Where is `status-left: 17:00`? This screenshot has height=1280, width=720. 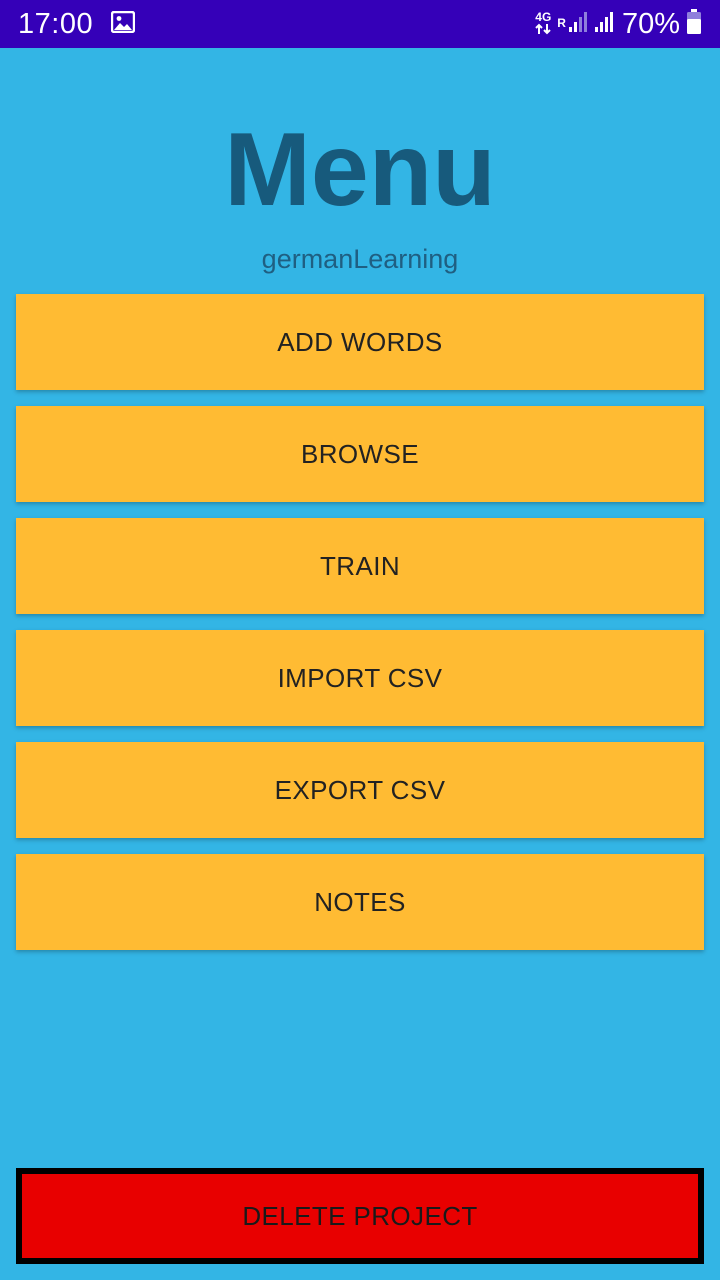
status-left: 17:00 is located at coordinates (77, 24).